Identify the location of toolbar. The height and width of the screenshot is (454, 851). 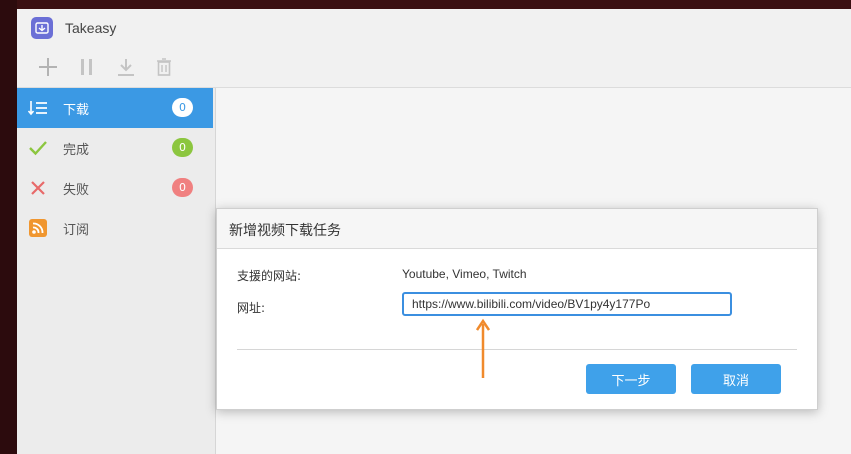
(434, 67).